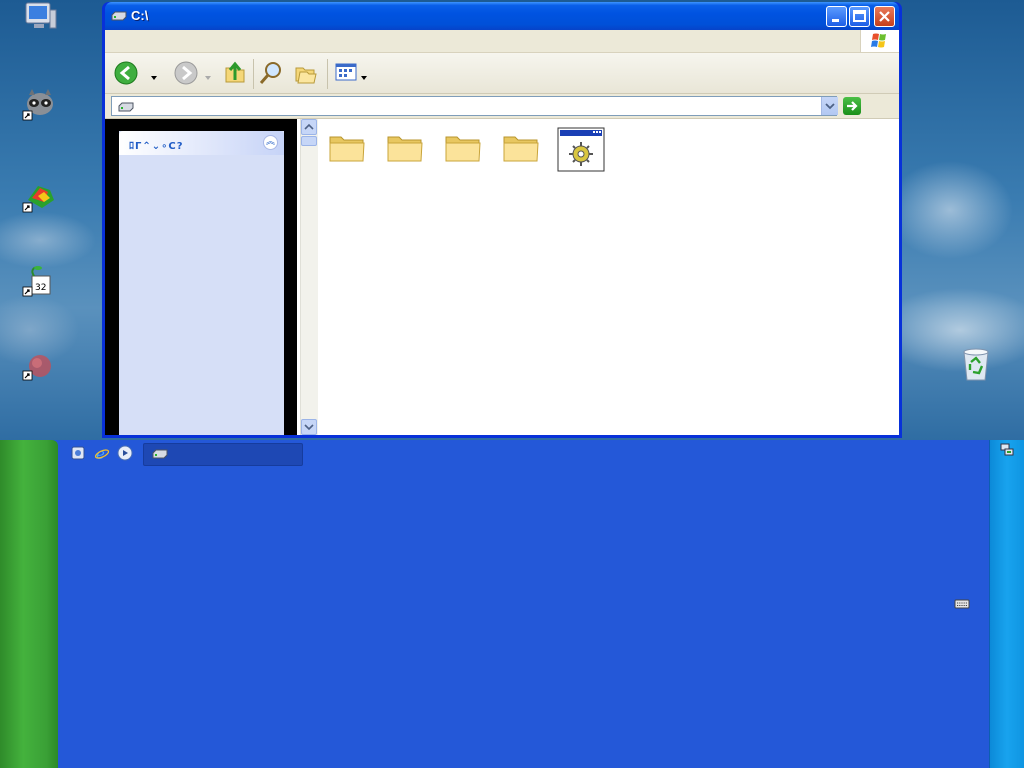  What do you see at coordinates (502, 16) in the screenshot?
I see `title-bar: C:\` at bounding box center [502, 16].